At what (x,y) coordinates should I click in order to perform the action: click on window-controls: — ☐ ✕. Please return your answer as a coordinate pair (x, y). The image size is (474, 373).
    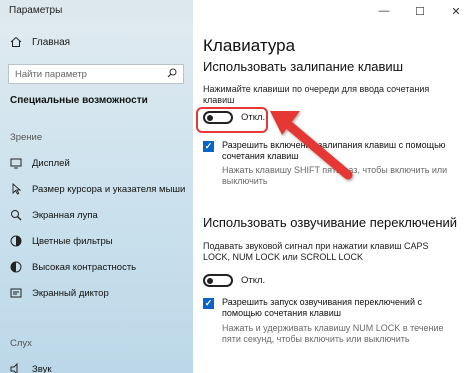
    Looking at the image, I should click on (420, 11).